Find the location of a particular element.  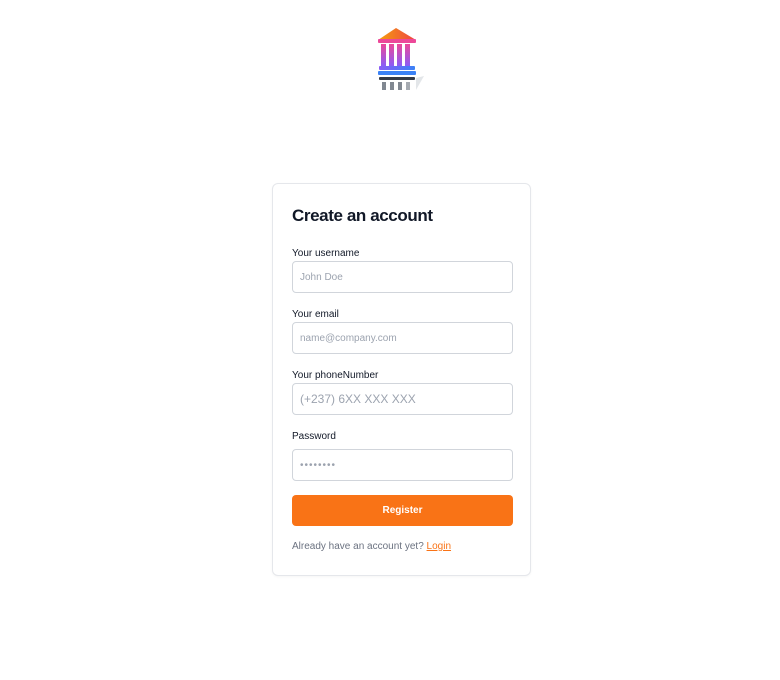

login-prompt: Already have an account yet? Login is located at coordinates (371, 546).